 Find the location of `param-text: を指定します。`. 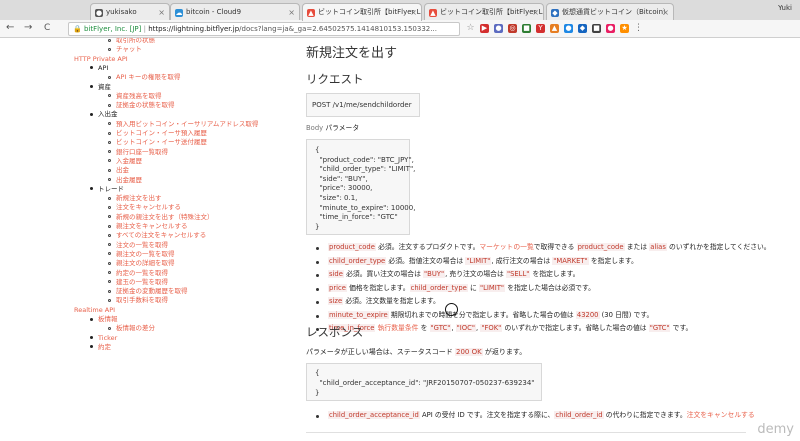

param-text: を指定します。 is located at coordinates (613, 260).